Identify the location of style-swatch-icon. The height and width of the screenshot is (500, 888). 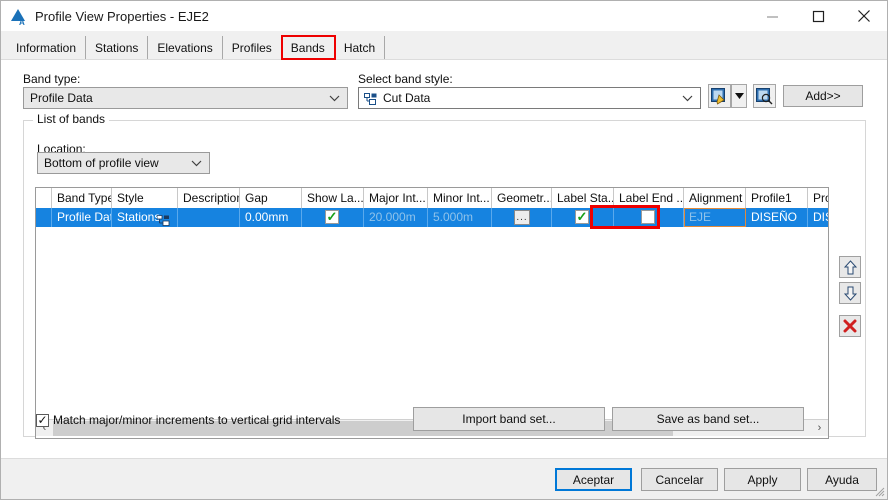
(163, 219).